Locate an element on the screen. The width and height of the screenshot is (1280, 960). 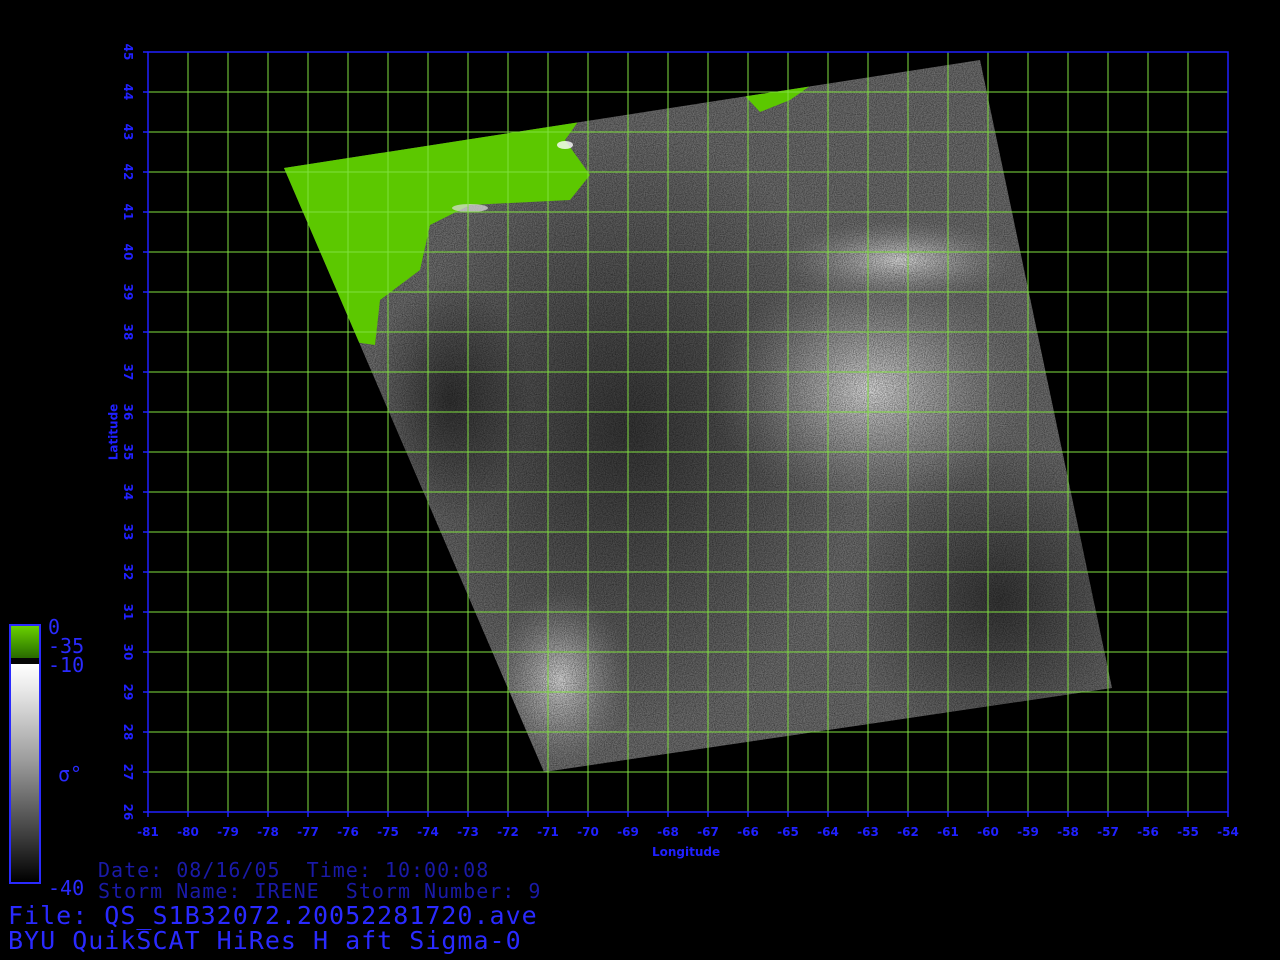
longitude-tick-label: -74 is located at coordinates (428, 832).